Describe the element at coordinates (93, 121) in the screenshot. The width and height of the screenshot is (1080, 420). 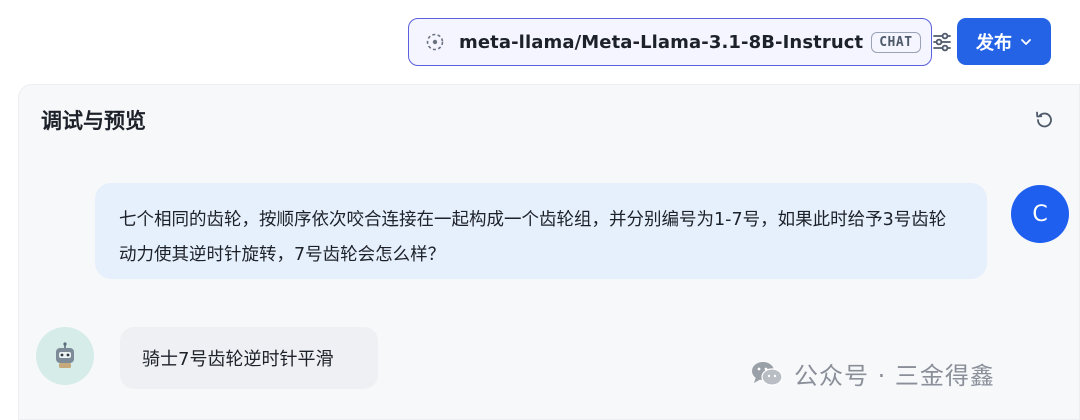
I see `panel-title: 调试与预览` at that location.